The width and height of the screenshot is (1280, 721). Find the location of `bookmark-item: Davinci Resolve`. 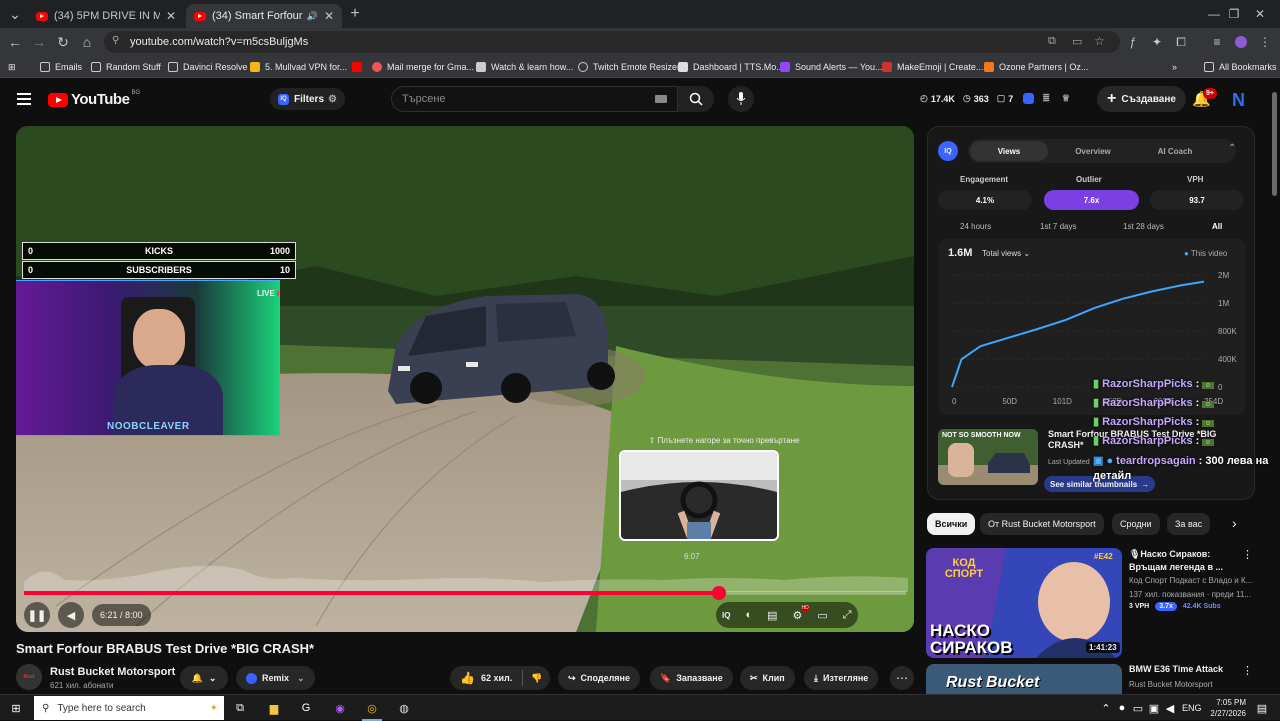

bookmark-item: Davinci Resolve is located at coordinates (208, 67).